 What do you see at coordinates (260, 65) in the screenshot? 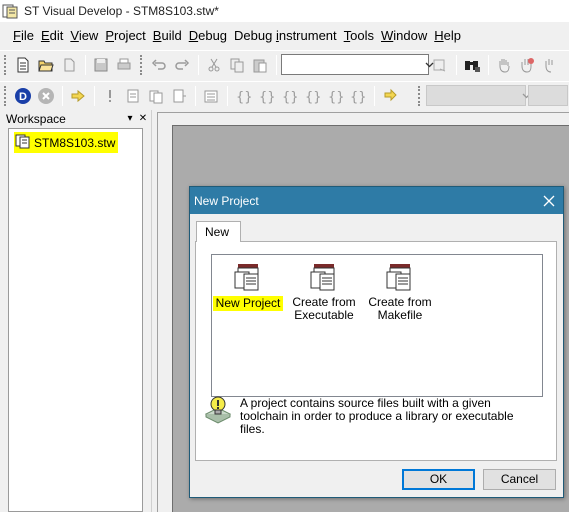
I see `paste-icon` at bounding box center [260, 65].